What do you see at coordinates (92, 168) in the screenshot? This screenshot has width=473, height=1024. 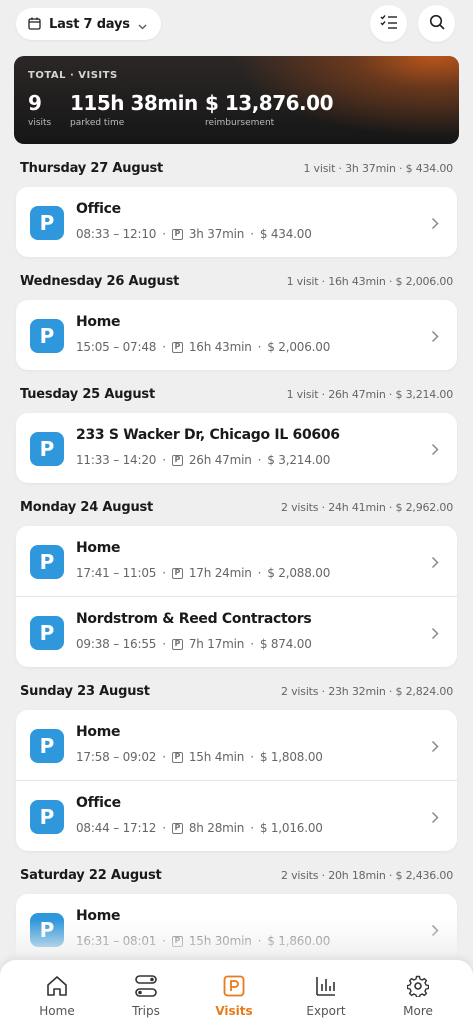 I see `day-date: Thursday 27 August` at bounding box center [92, 168].